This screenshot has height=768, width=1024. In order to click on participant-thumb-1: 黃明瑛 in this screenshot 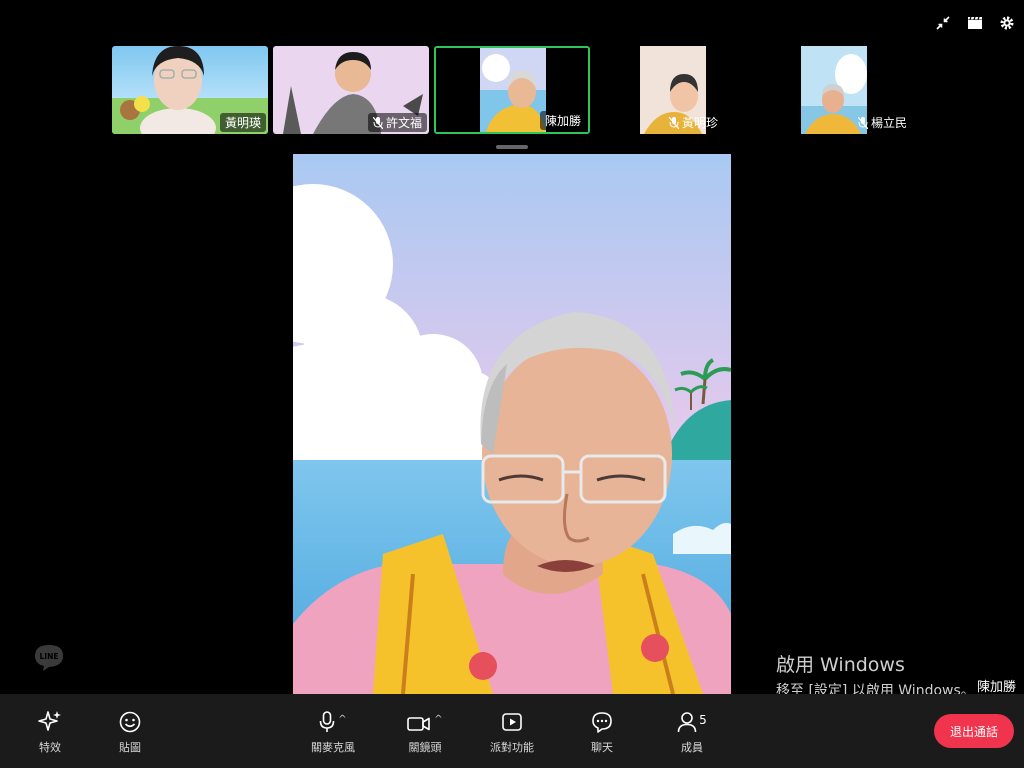, I will do `click(190, 90)`.